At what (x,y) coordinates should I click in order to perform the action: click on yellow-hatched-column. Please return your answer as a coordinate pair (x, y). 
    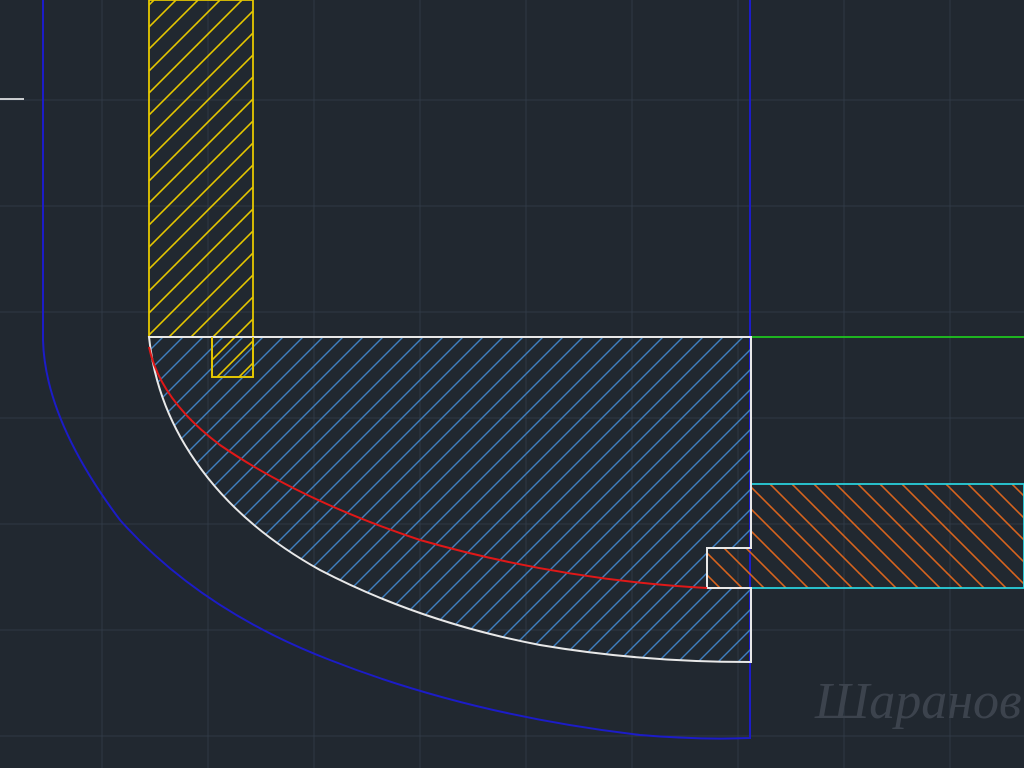
    Looking at the image, I should click on (201, 189).